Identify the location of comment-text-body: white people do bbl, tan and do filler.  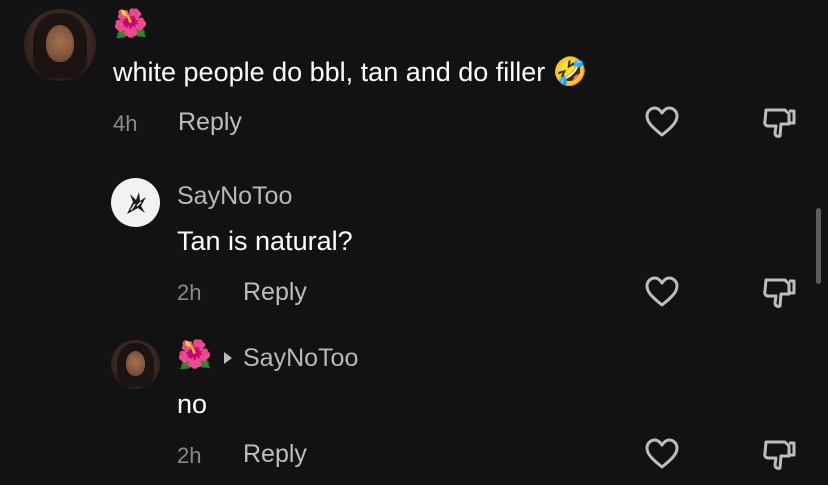
(329, 72).